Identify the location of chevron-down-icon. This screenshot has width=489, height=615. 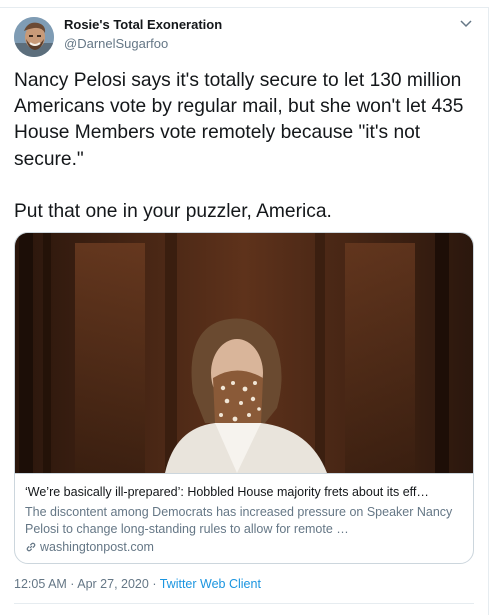
(466, 23).